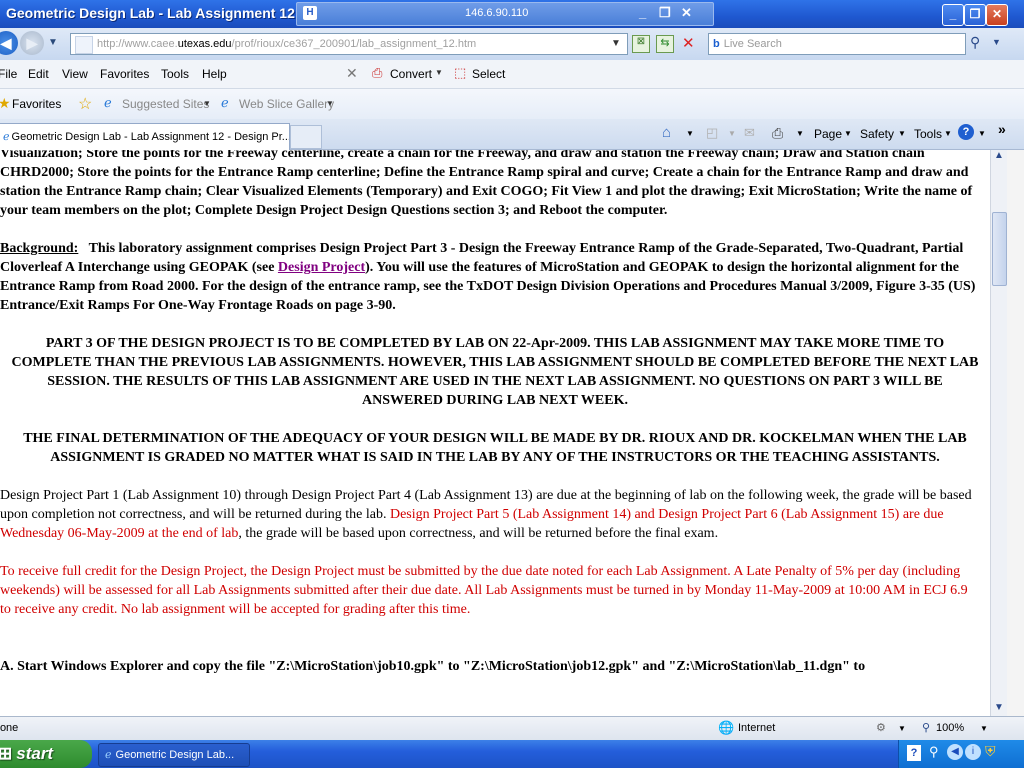 This screenshot has height=768, width=1024. What do you see at coordinates (84, 45) in the screenshot?
I see `page-icon` at bounding box center [84, 45].